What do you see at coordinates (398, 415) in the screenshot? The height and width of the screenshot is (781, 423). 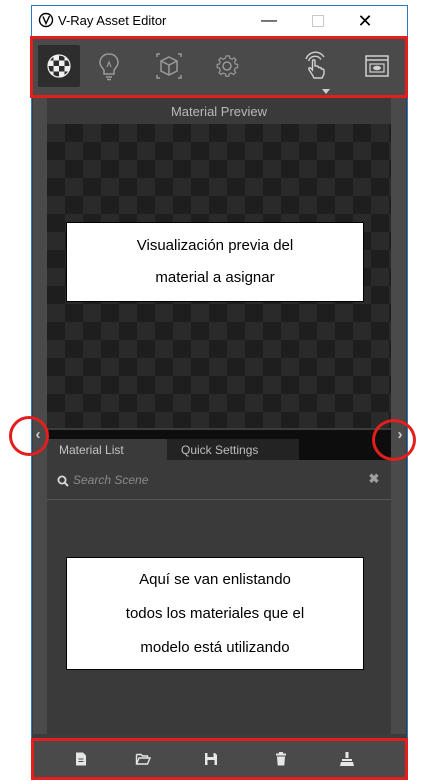 I see `right-collapse-strip` at bounding box center [398, 415].